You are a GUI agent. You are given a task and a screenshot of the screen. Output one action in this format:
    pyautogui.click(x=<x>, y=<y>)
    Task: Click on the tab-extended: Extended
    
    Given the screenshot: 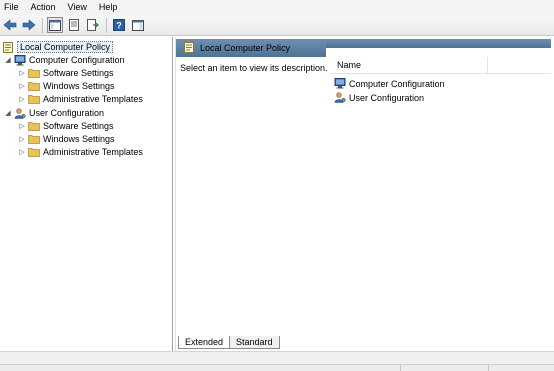 What is the action you would take?
    pyautogui.click(x=204, y=342)
    